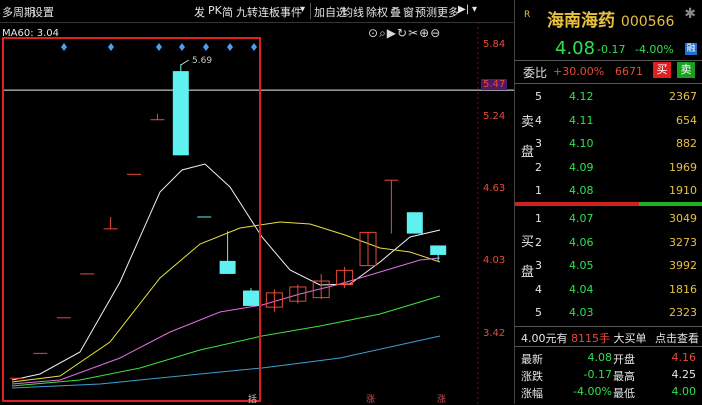 The width and height of the screenshot is (702, 405). Describe the element at coordinates (373, 33) in the screenshot. I see `circle-icon: ⊙` at that location.